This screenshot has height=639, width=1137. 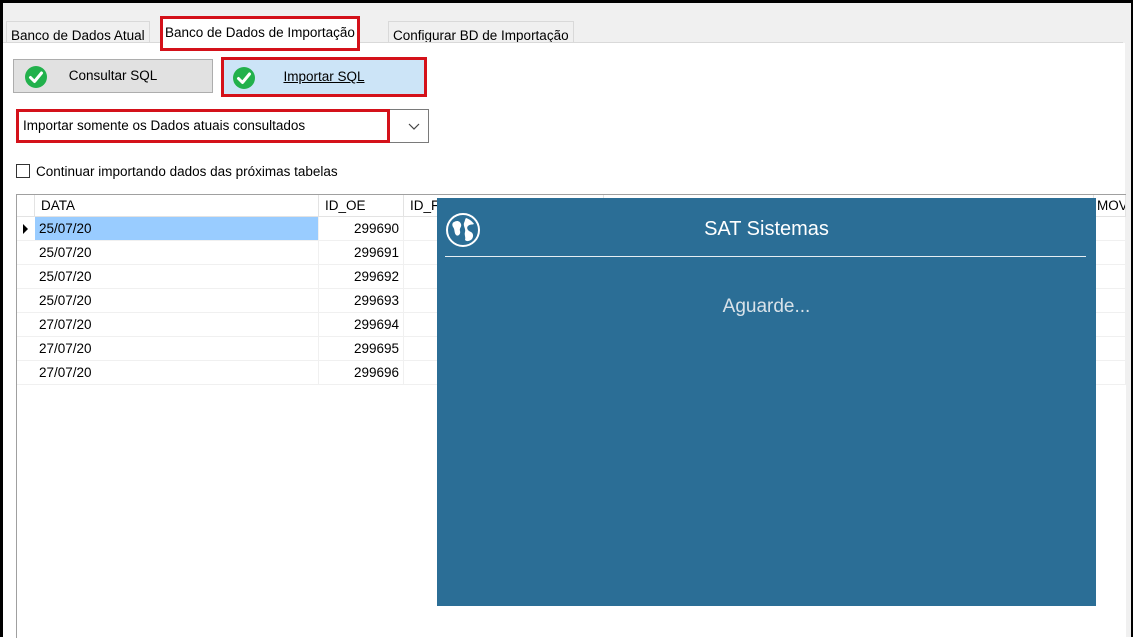 I want to click on current-row-arrow-icon, so click(x=25, y=229).